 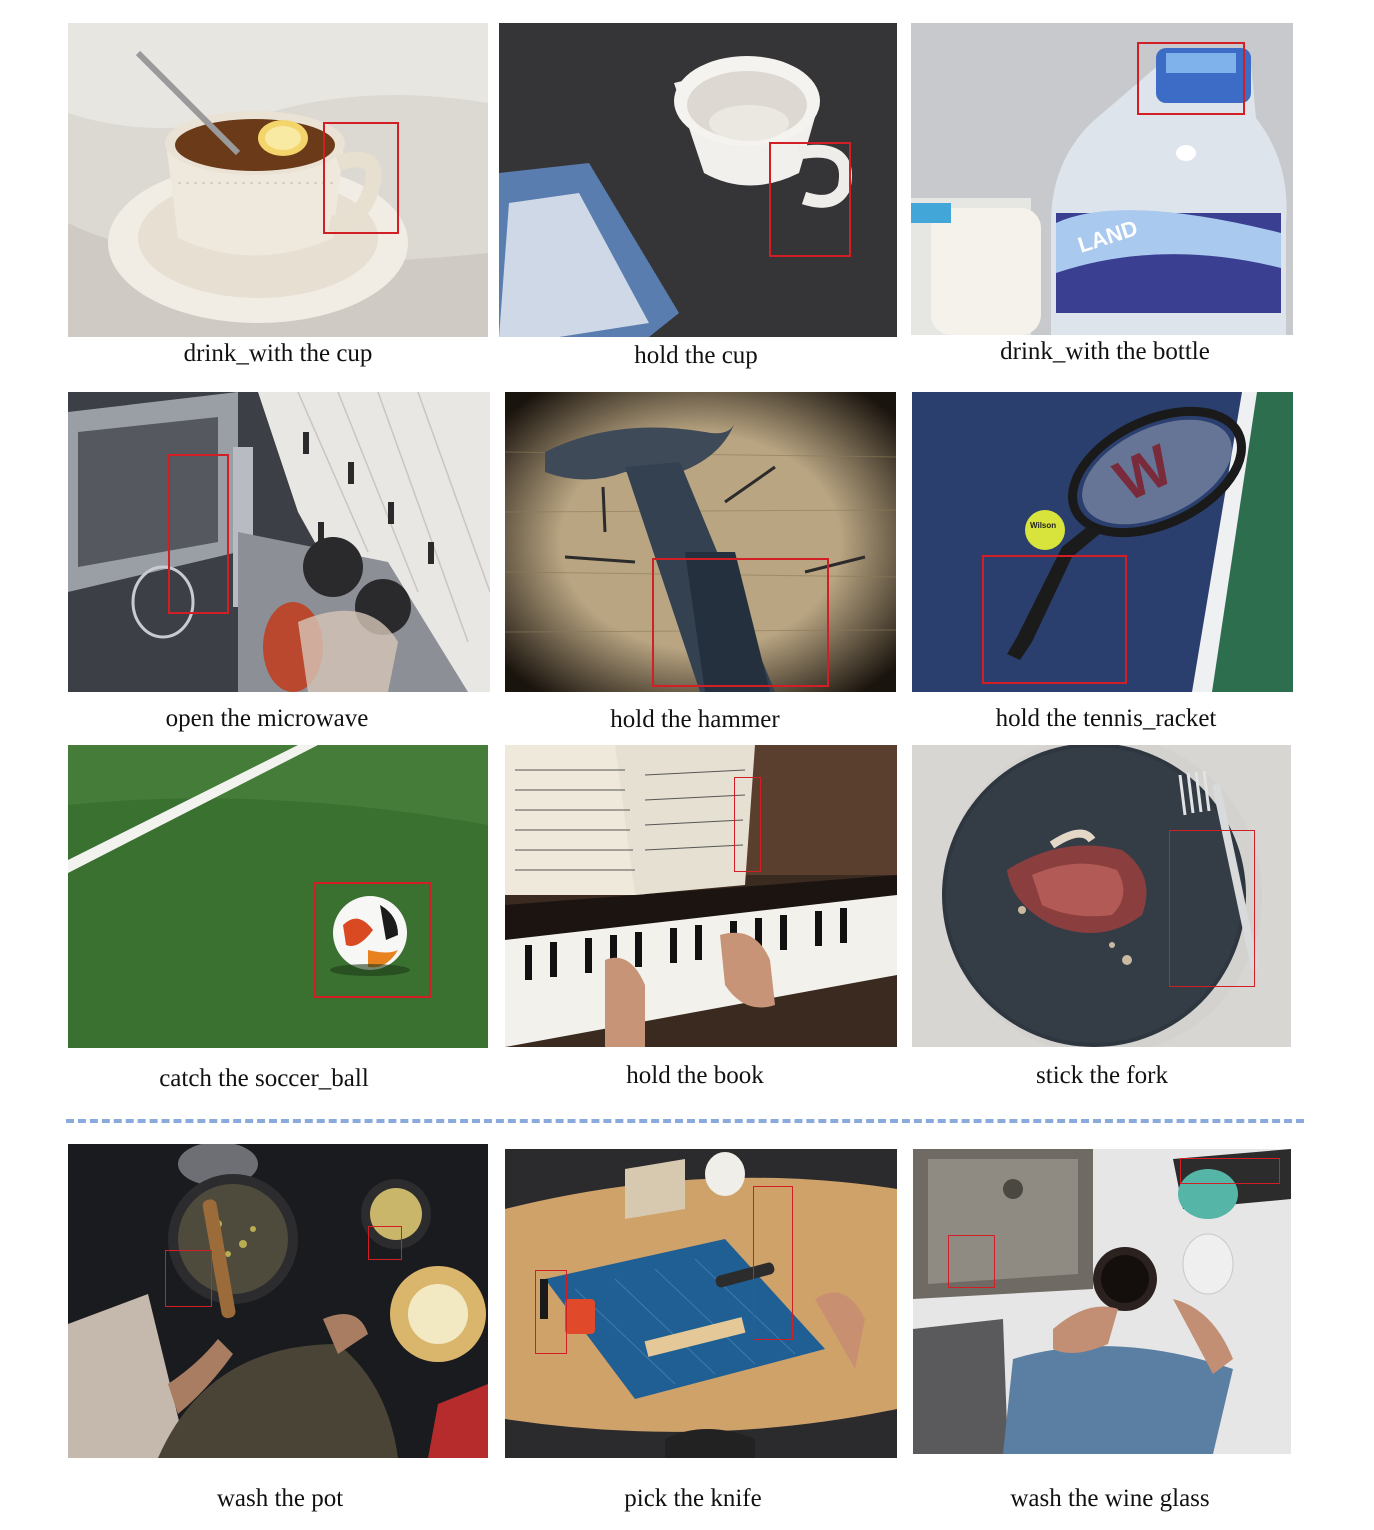 What do you see at coordinates (1106, 718) in the screenshot?
I see `caption-hold-tennis-racket: hold the tennis_racket` at bounding box center [1106, 718].